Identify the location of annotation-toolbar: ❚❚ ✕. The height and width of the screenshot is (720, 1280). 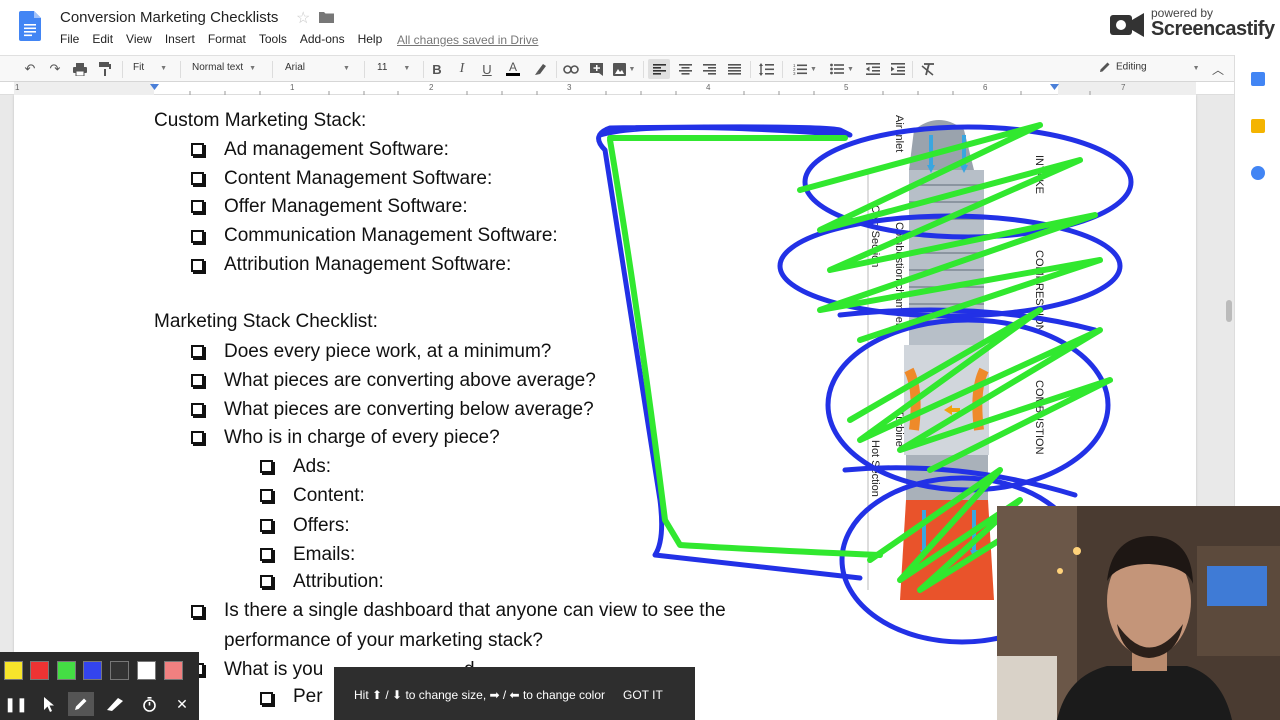
(99, 686).